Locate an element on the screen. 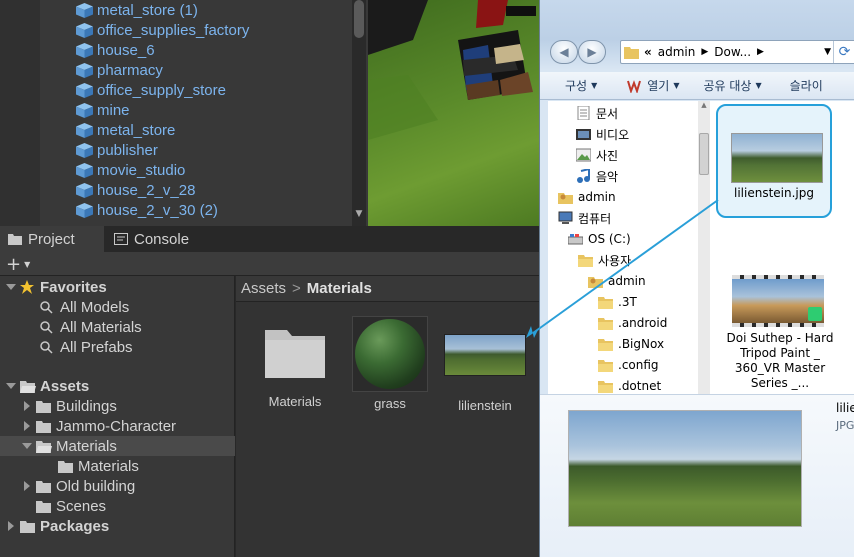 This screenshot has height=557, width=854. drag-indicator is located at coordinates (622, 268).